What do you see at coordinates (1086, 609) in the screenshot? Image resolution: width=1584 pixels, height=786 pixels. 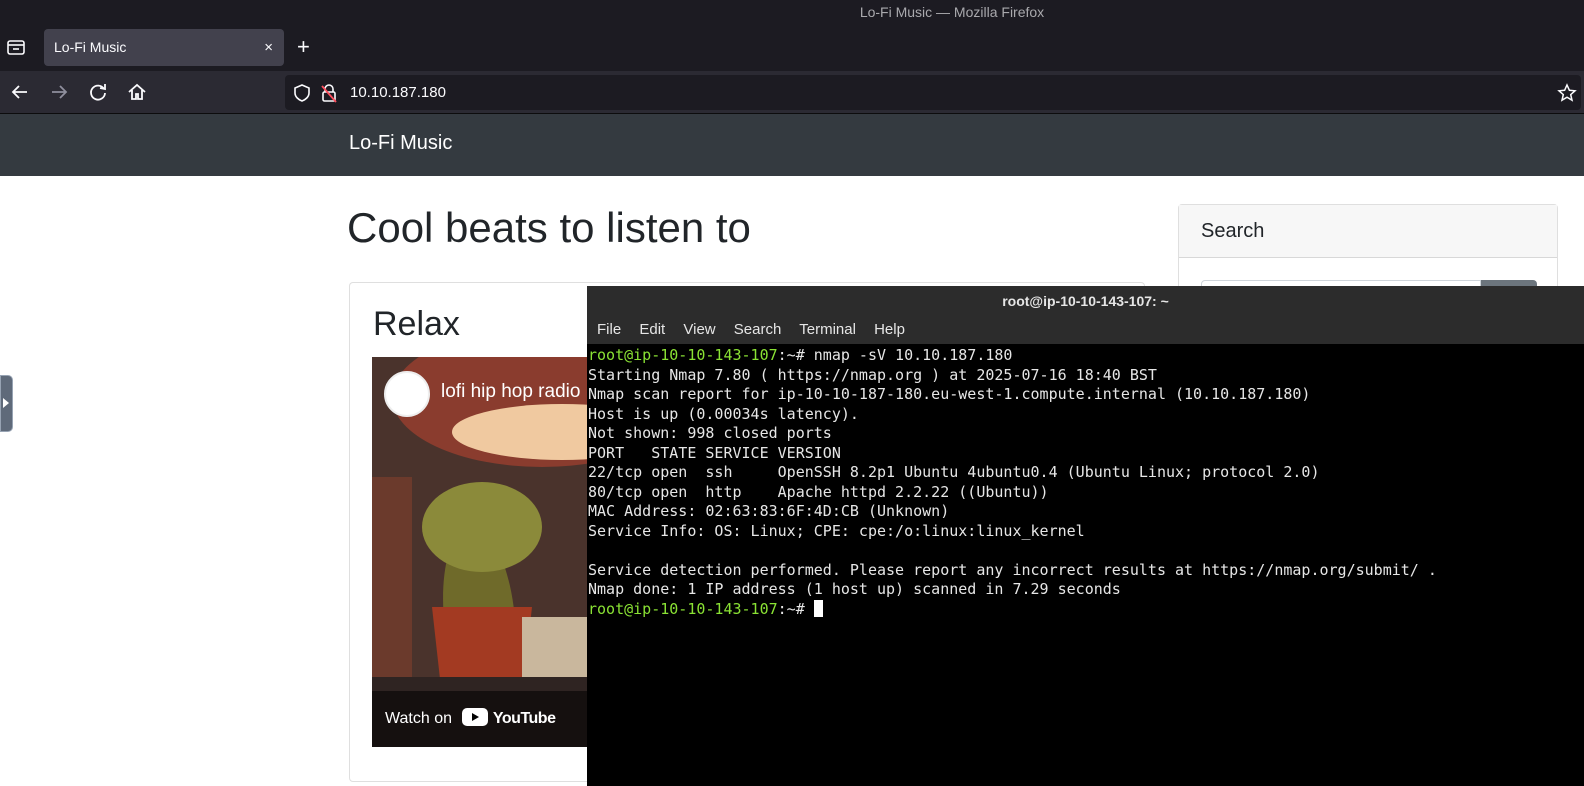 I see `active-prompt-line: root@ip-10-10-143-107:~#` at bounding box center [1086, 609].